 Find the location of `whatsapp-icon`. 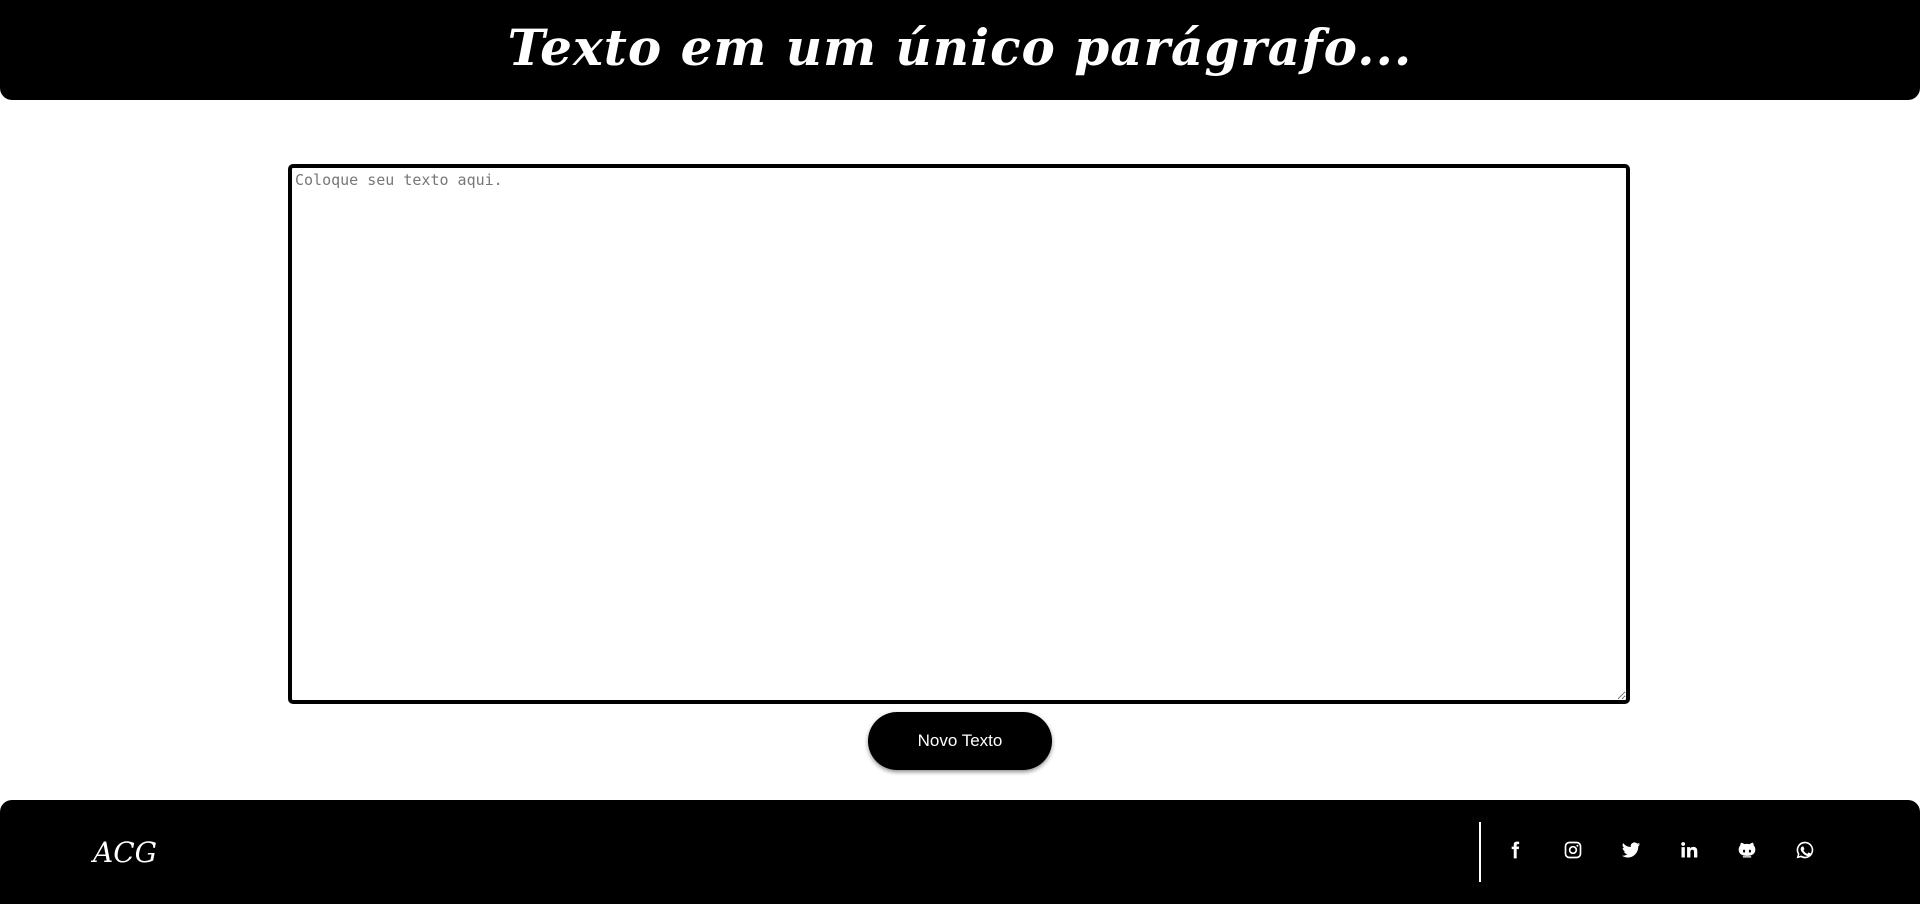

whatsapp-icon is located at coordinates (1805, 852).